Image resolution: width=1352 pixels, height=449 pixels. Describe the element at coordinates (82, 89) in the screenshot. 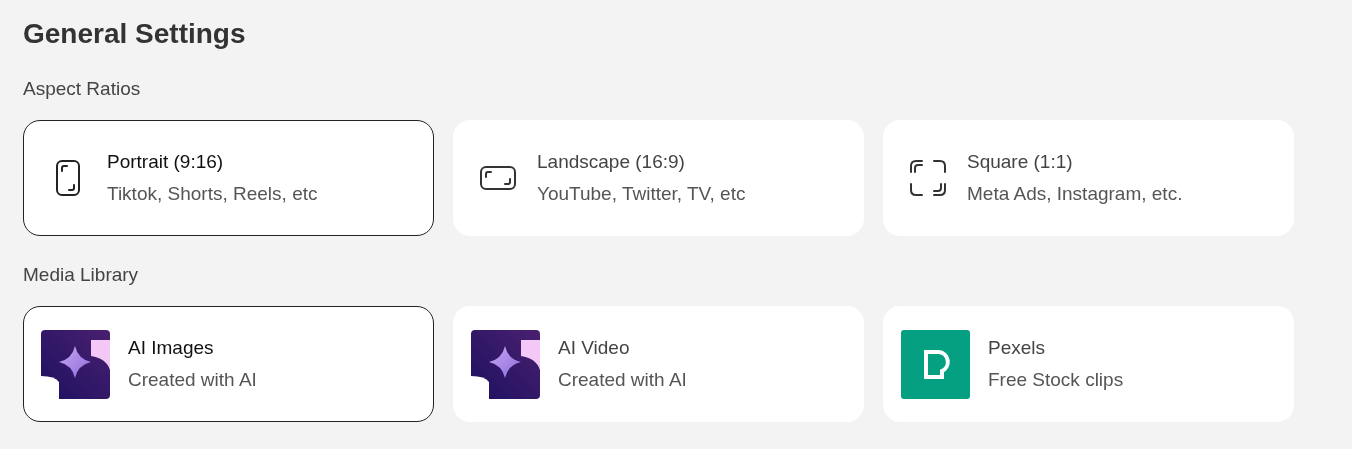

I see `section-label: Aspect Ratios` at that location.